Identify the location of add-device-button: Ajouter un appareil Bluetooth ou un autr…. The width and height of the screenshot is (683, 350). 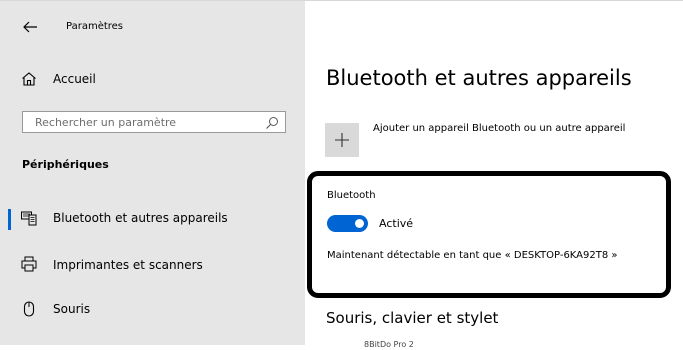
(502, 139).